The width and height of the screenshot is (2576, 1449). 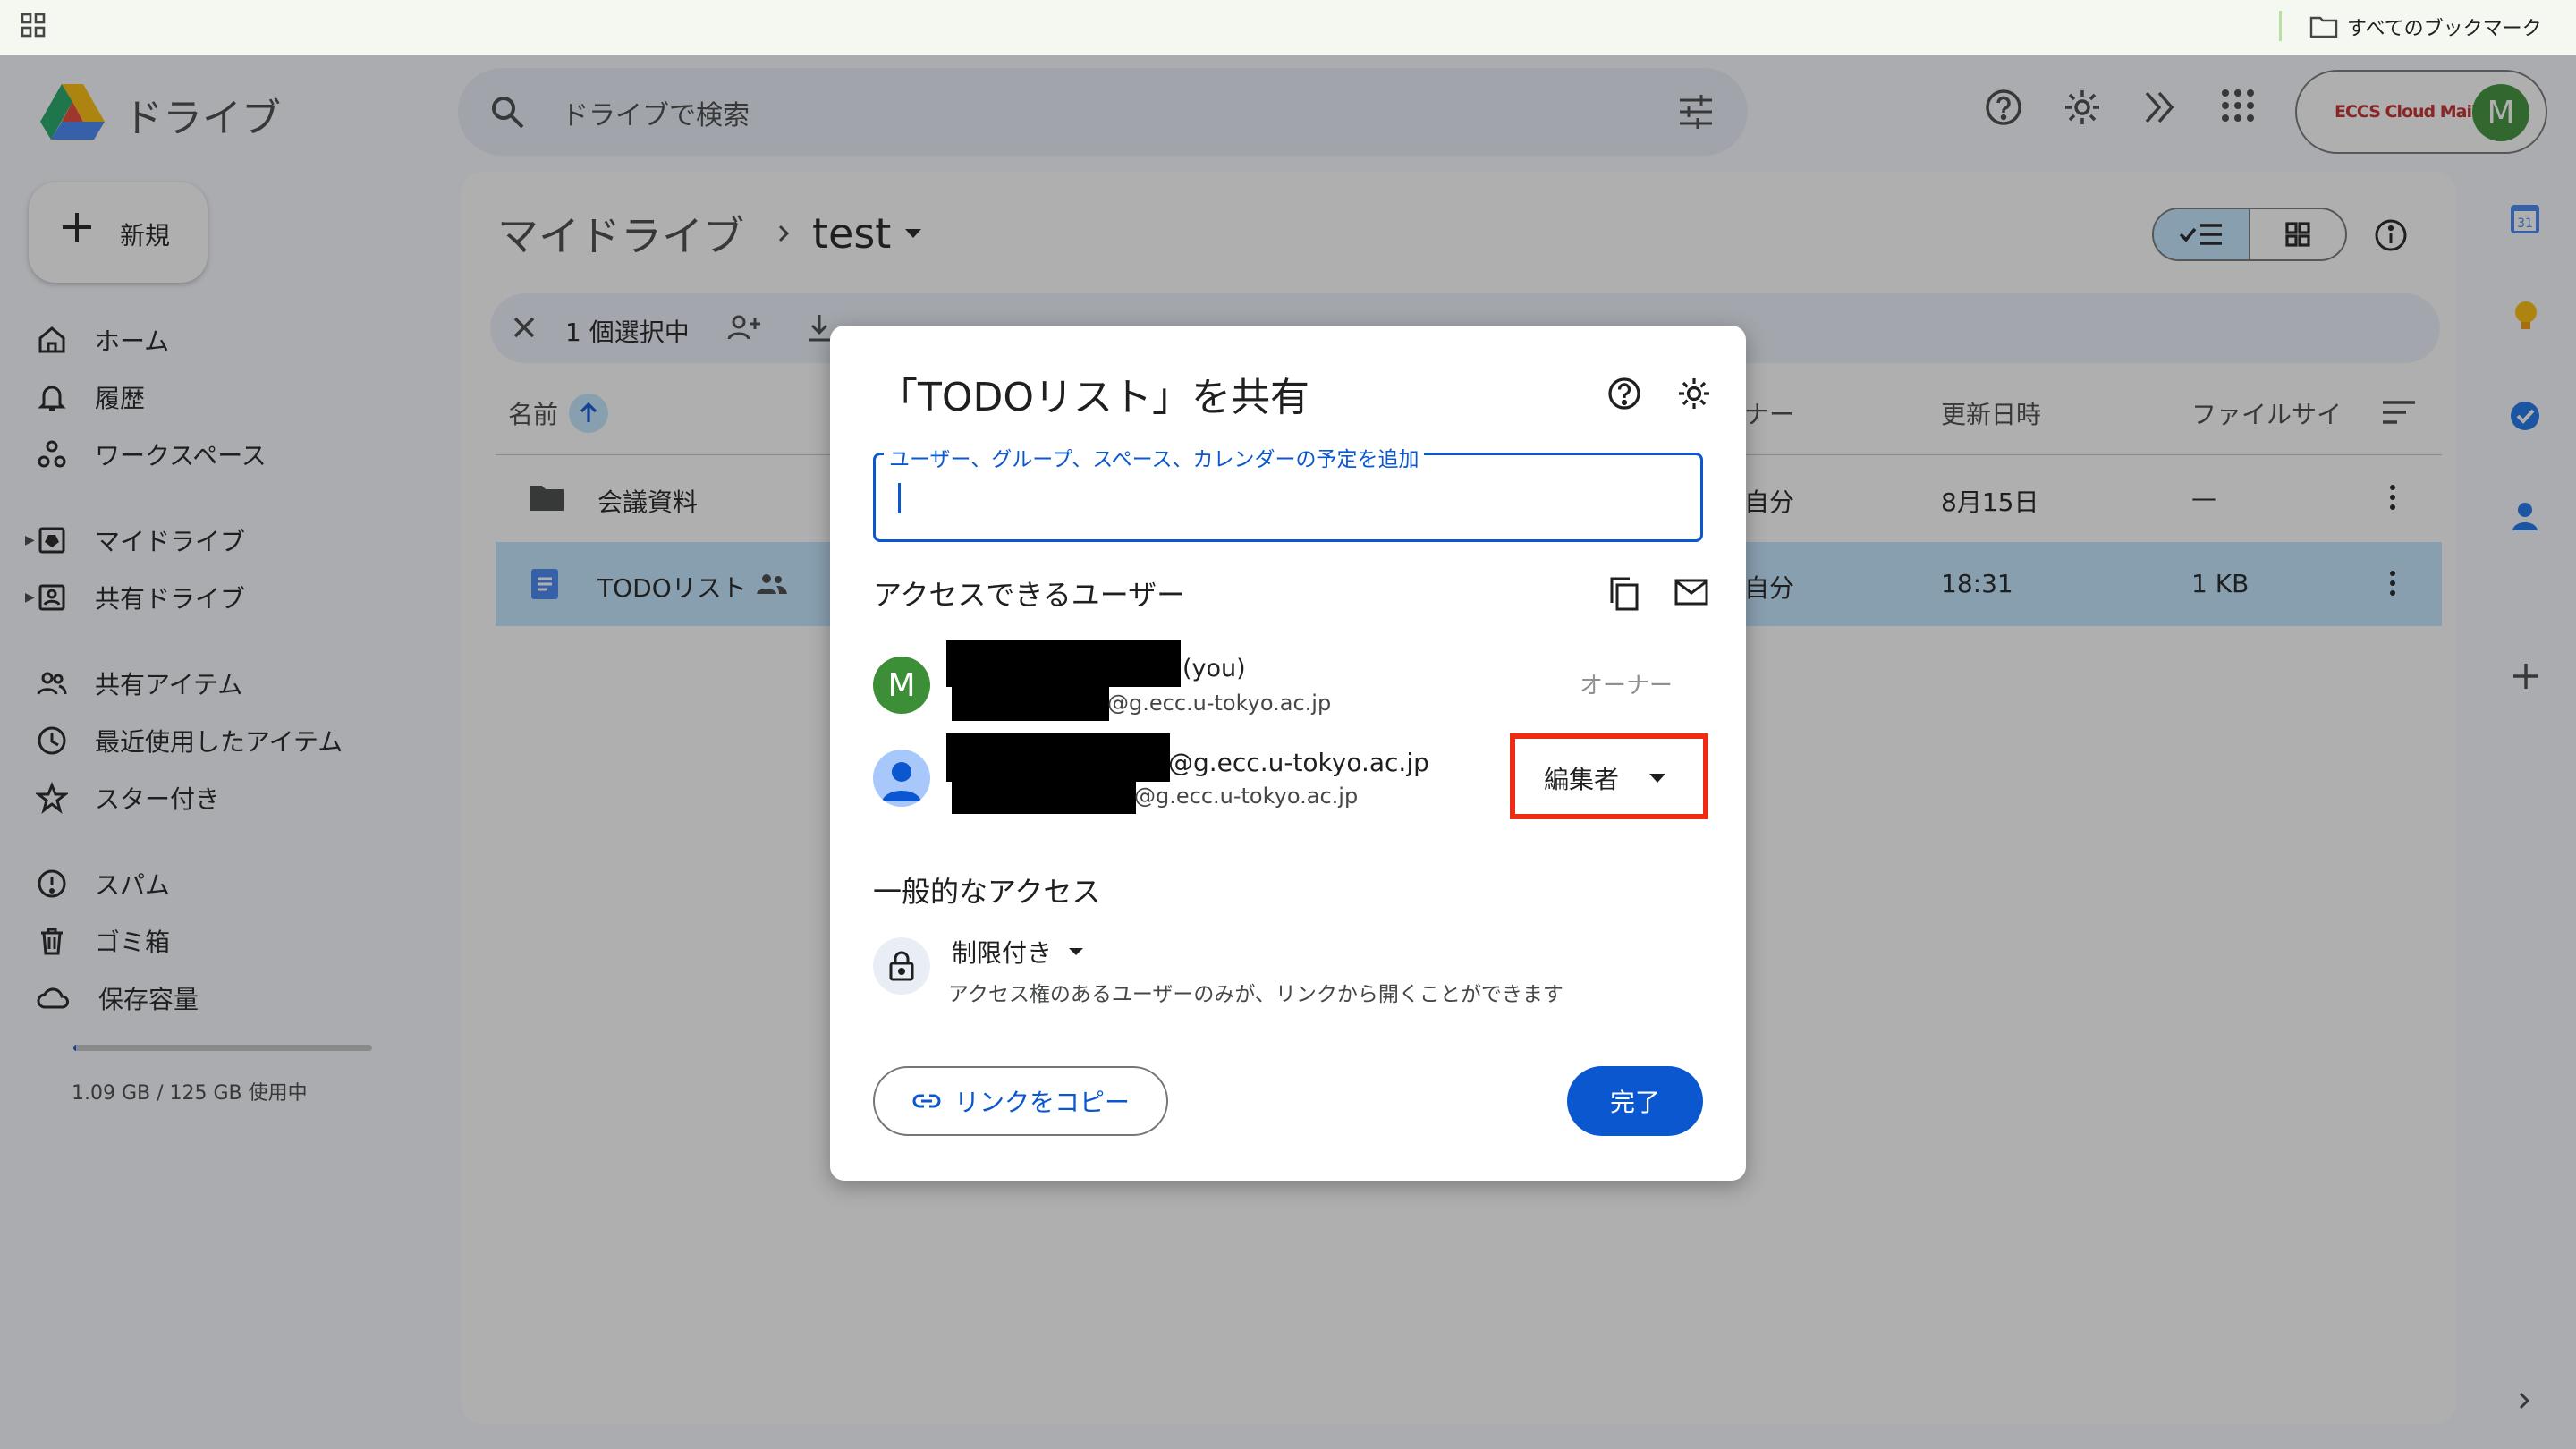 I want to click on text-cursor, so click(x=899, y=498).